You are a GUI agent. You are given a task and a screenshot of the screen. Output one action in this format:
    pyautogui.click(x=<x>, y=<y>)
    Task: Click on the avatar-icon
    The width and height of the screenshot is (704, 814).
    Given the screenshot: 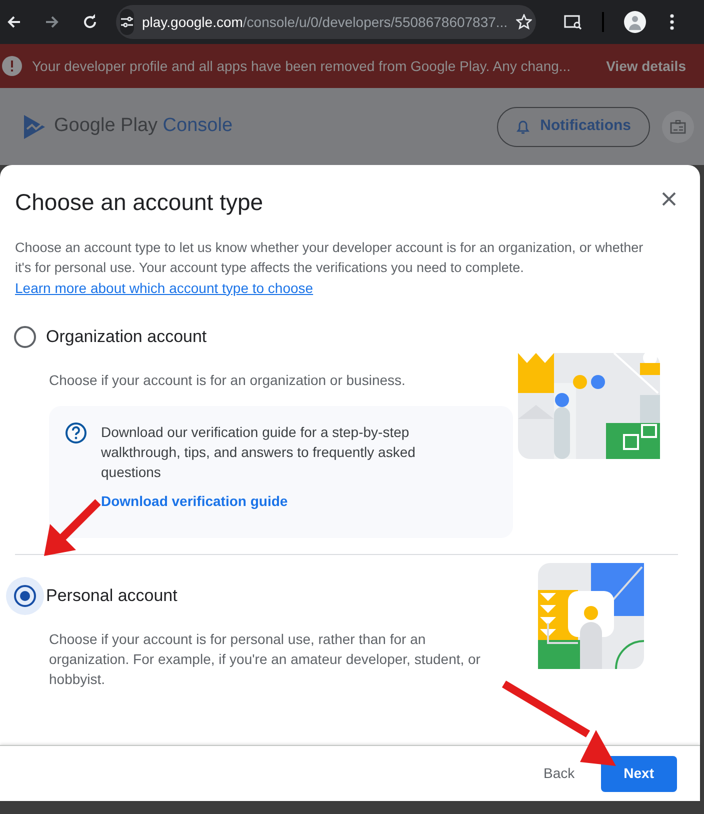 What is the action you would take?
    pyautogui.click(x=635, y=22)
    